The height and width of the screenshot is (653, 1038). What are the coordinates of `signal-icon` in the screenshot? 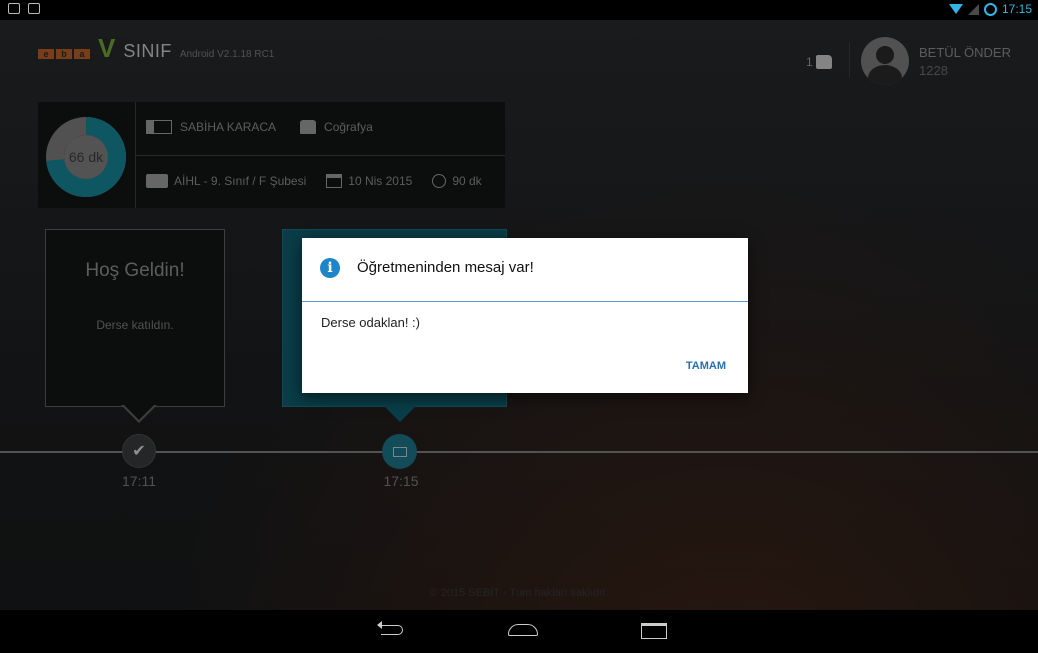 It's located at (973, 9).